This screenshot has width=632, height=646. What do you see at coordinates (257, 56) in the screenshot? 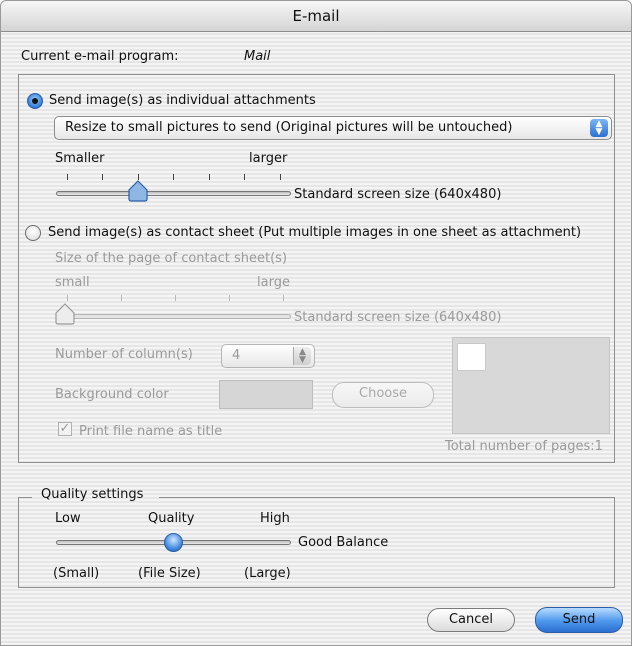
I see `current-program-value: Mail` at bounding box center [257, 56].